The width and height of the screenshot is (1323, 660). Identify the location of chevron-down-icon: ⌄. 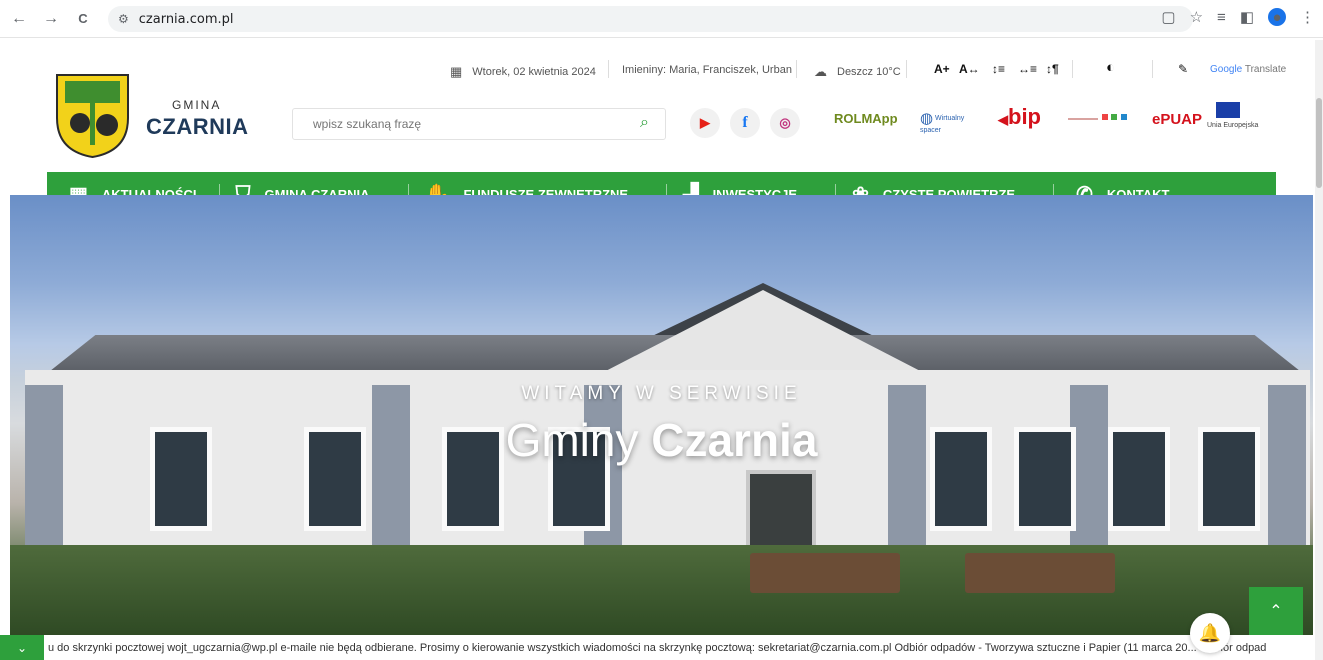
(22, 647).